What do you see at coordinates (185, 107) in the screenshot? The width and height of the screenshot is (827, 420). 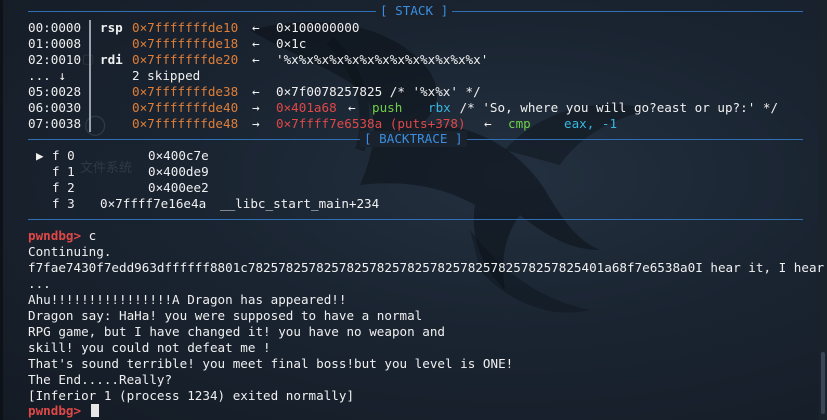 I see `stack-address: 0×7fffffffde40` at bounding box center [185, 107].